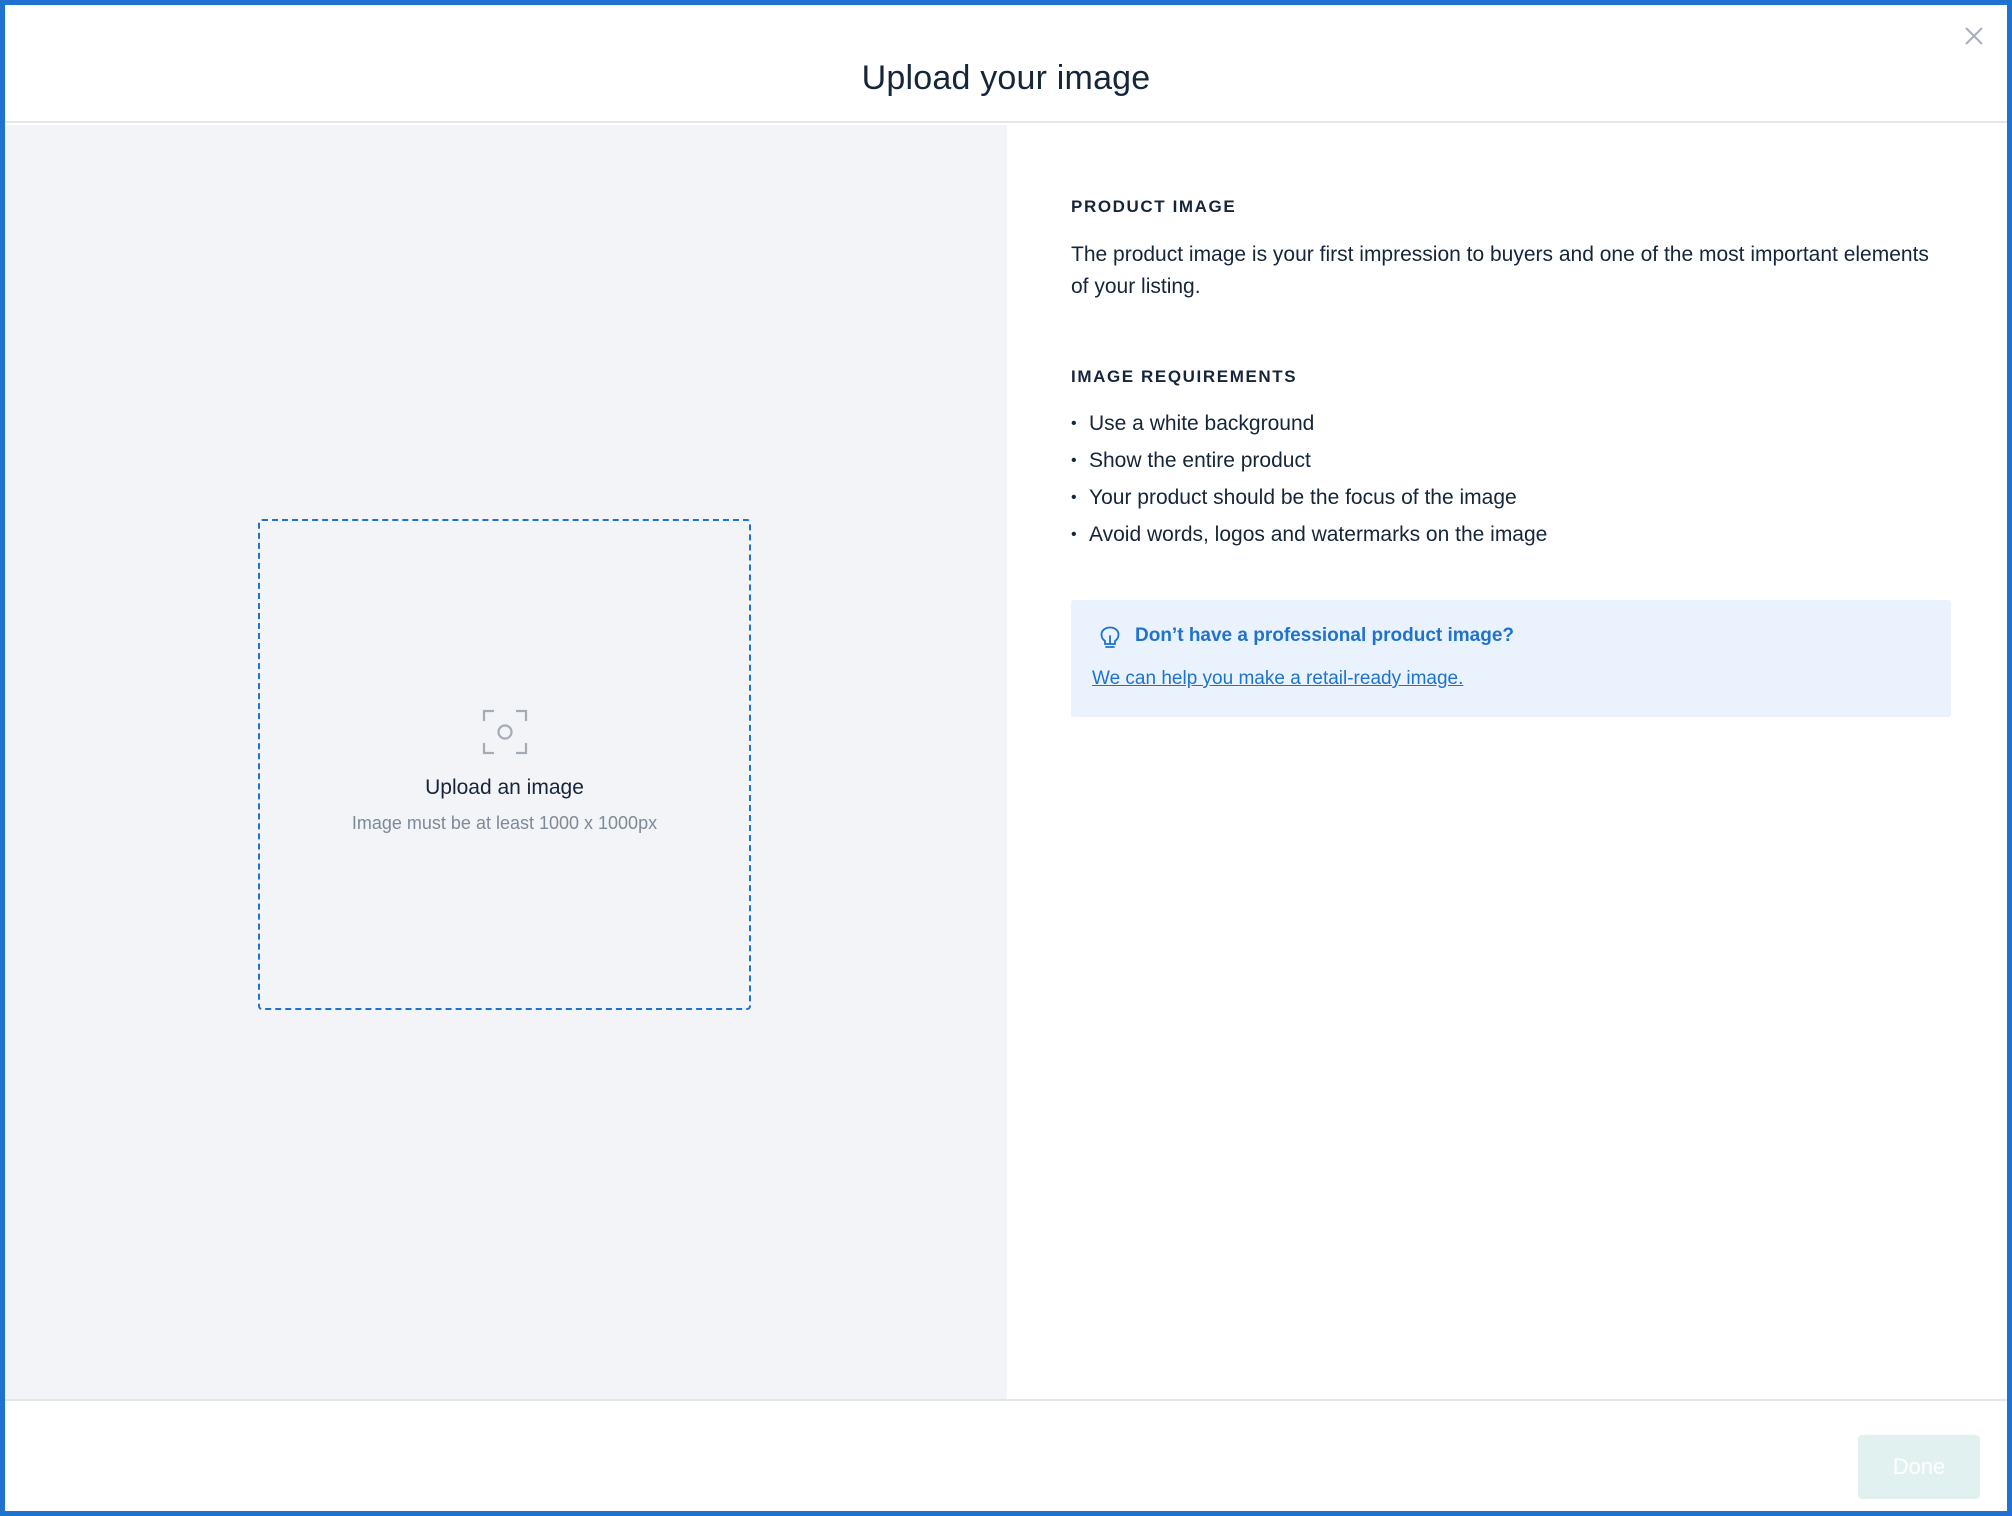 This screenshot has height=1516, width=2012. What do you see at coordinates (1006, 1455) in the screenshot?
I see `modal-footer: Done` at bounding box center [1006, 1455].